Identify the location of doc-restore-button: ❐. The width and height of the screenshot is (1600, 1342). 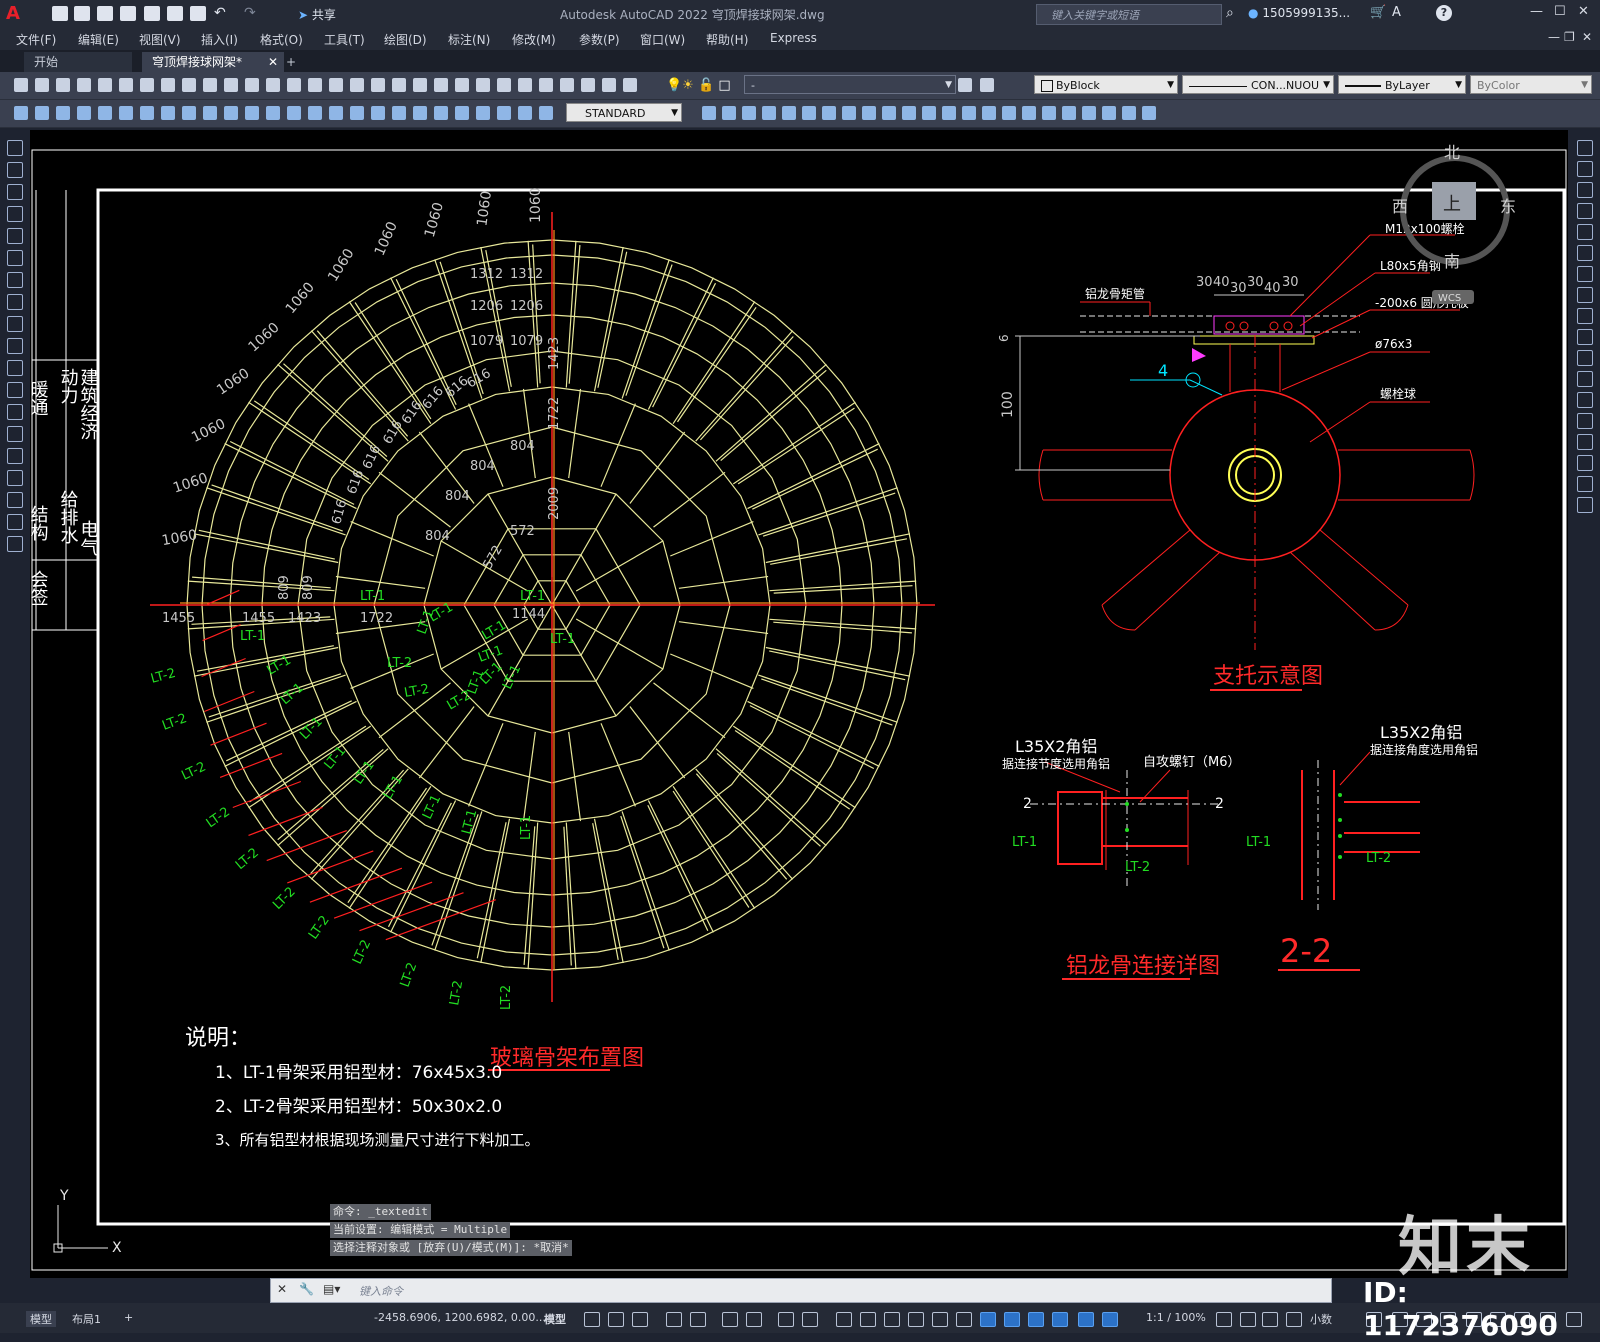
(1569, 37).